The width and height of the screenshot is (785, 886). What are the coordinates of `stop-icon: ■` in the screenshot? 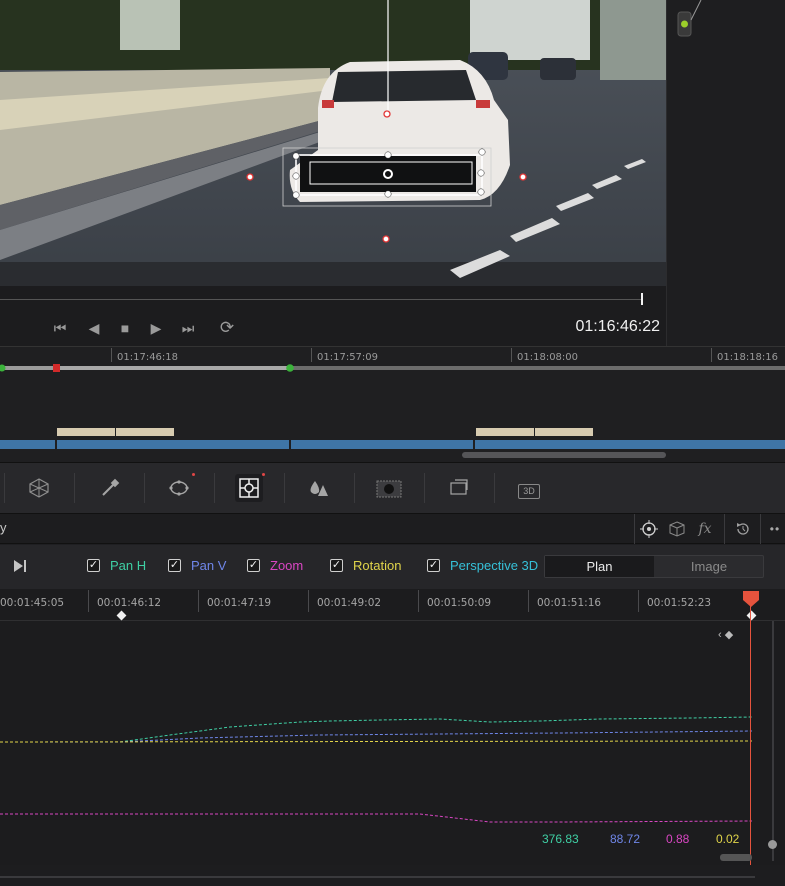 It's located at (125, 328).